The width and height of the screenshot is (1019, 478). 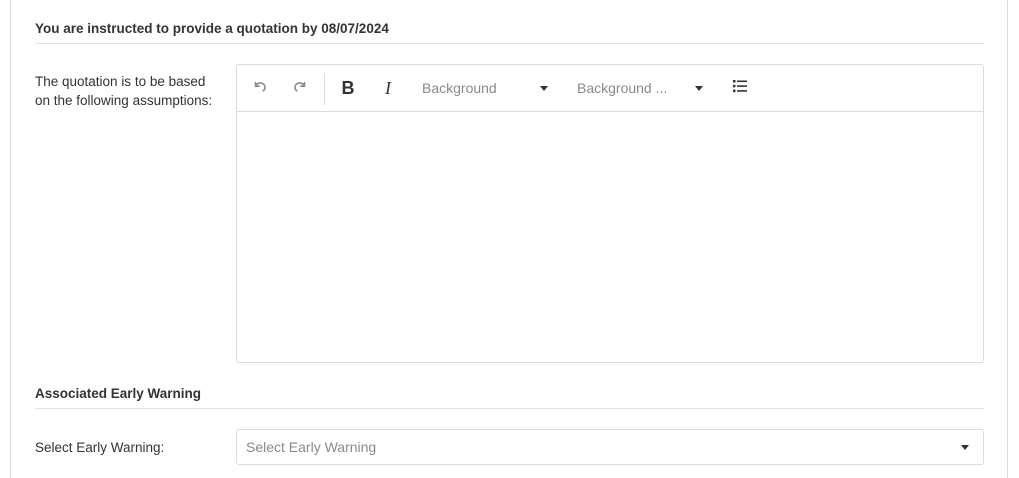 What do you see at coordinates (100, 447) in the screenshot?
I see `select-early-warning-label: Select Early Warning:` at bounding box center [100, 447].